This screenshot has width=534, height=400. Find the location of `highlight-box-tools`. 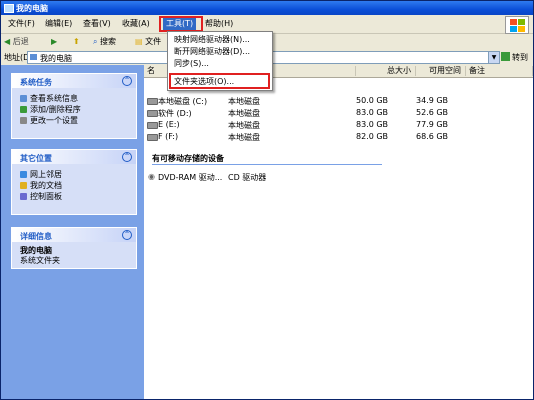

highlight-box-tools is located at coordinates (181, 24).